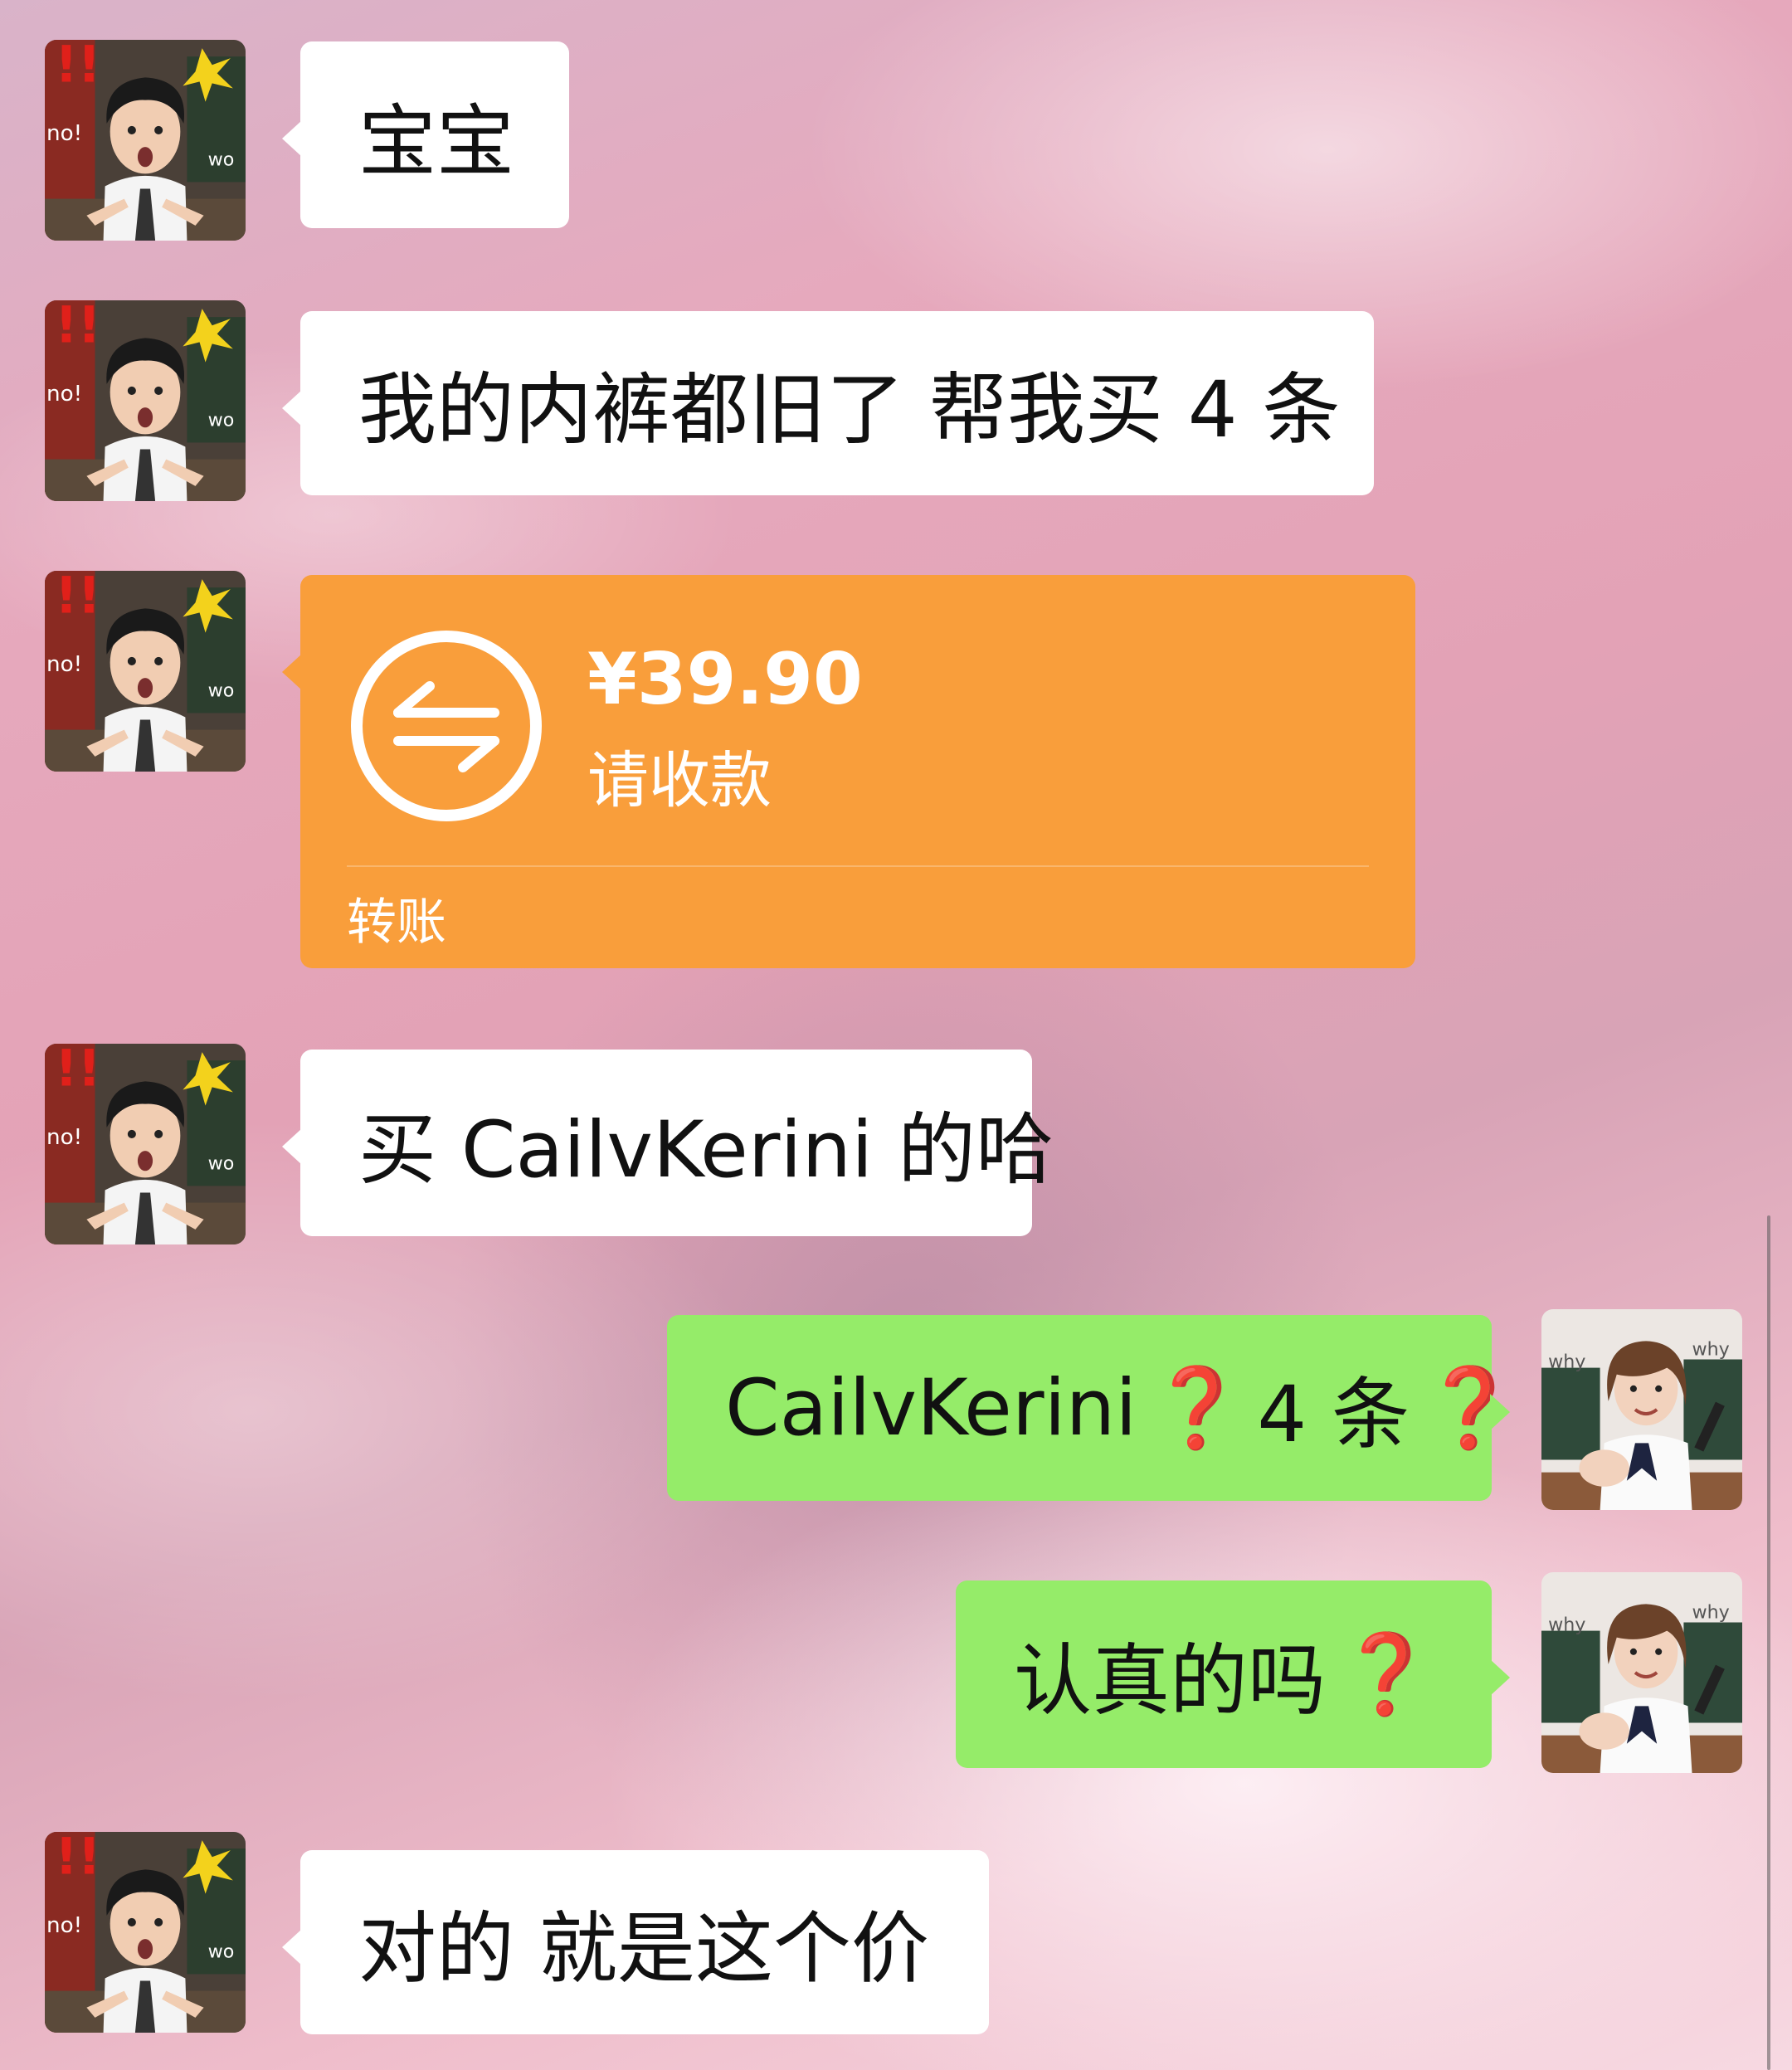 The image size is (1792, 2070). I want to click on message-text: 认真的吗, so click(1170, 1681).